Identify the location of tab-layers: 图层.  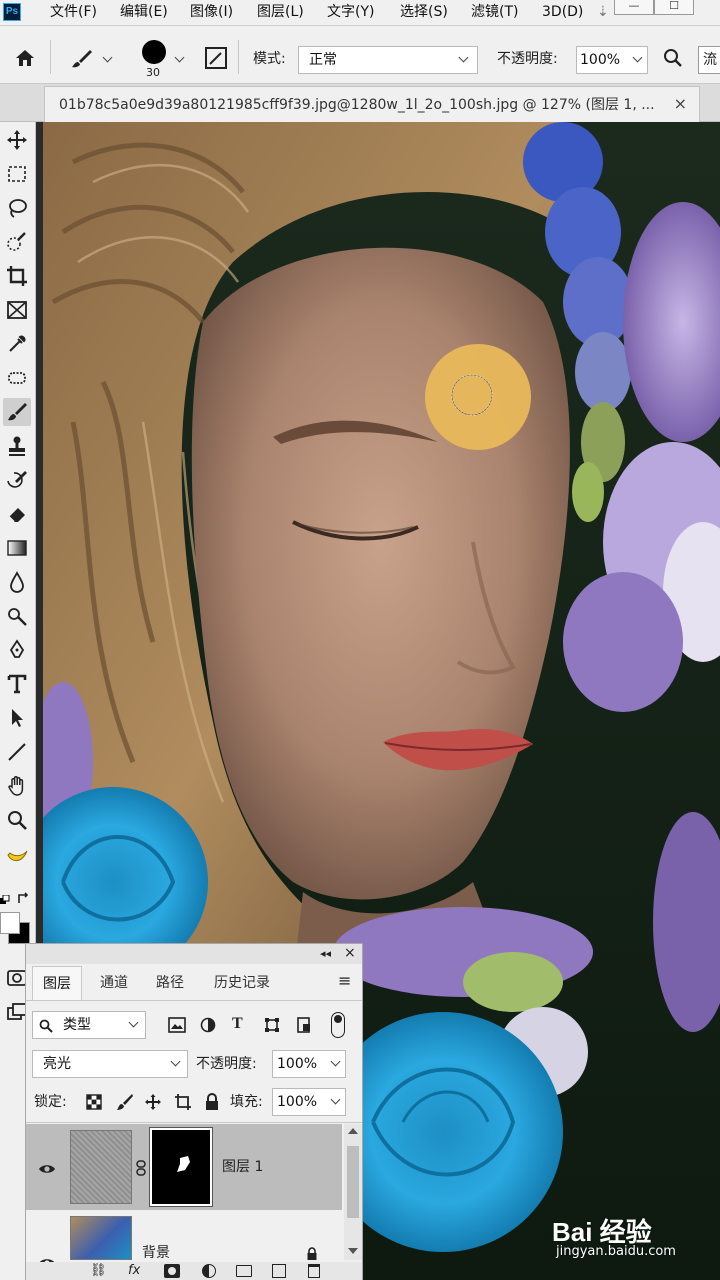
(57, 983).